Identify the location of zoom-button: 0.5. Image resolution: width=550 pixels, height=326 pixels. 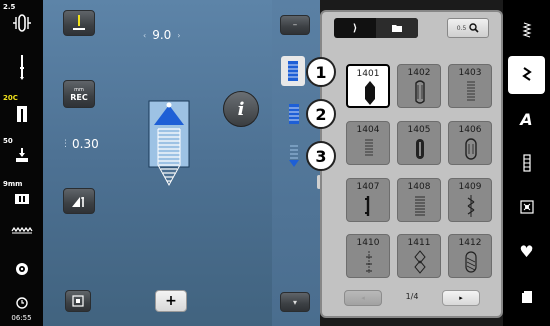
(468, 28).